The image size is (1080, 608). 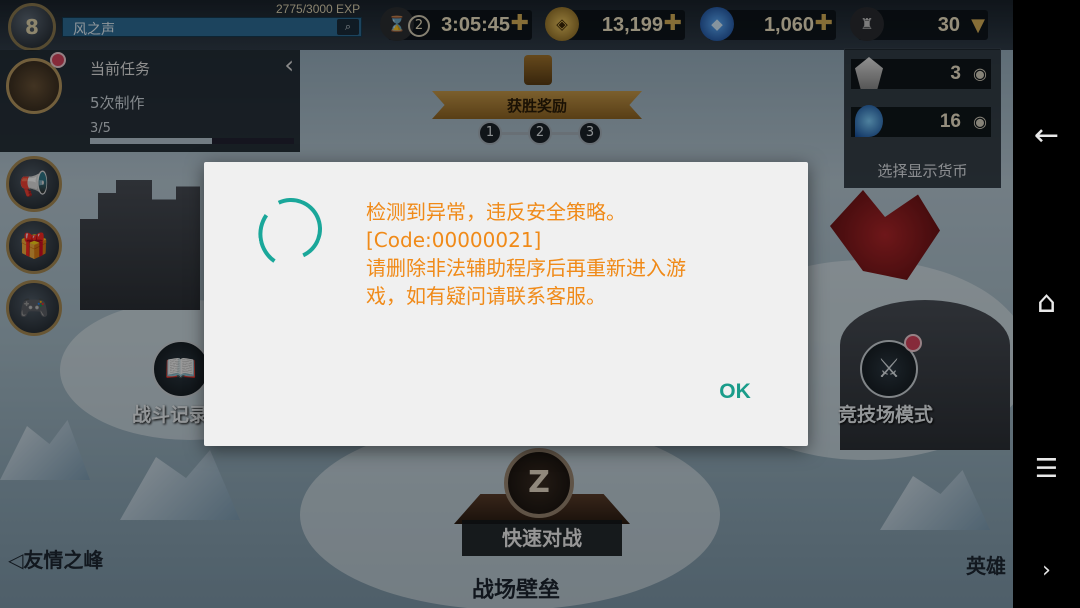 What do you see at coordinates (1046, 135) in the screenshot?
I see `back-button: ←` at bounding box center [1046, 135].